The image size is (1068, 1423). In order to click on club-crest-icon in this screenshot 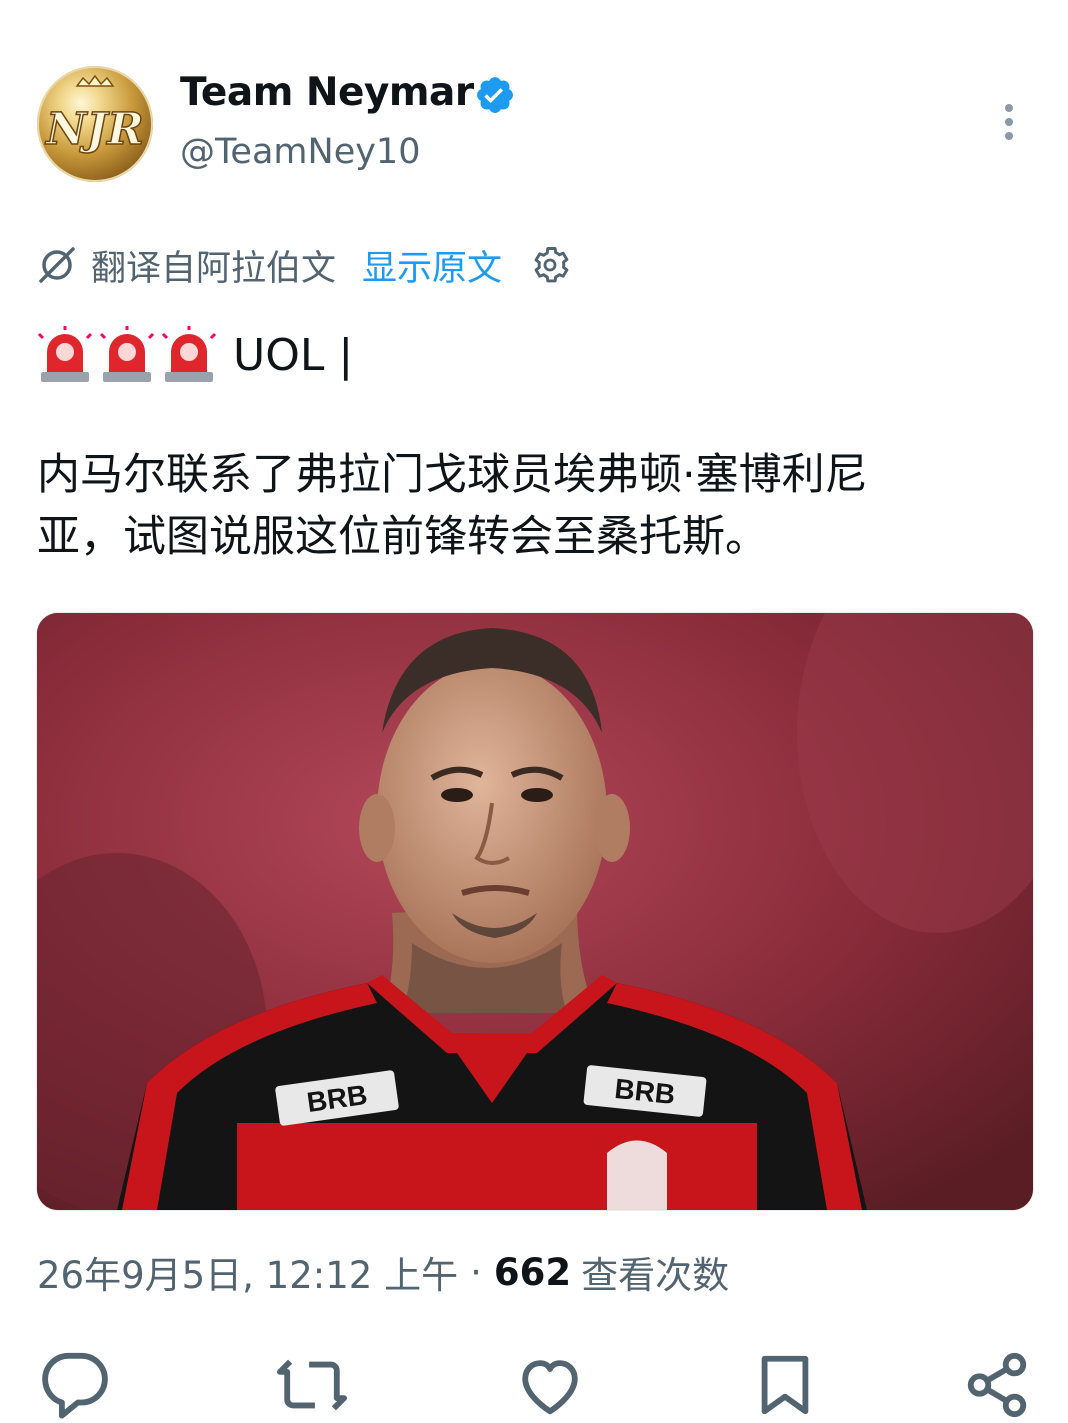, I will do `click(637, 1175)`.